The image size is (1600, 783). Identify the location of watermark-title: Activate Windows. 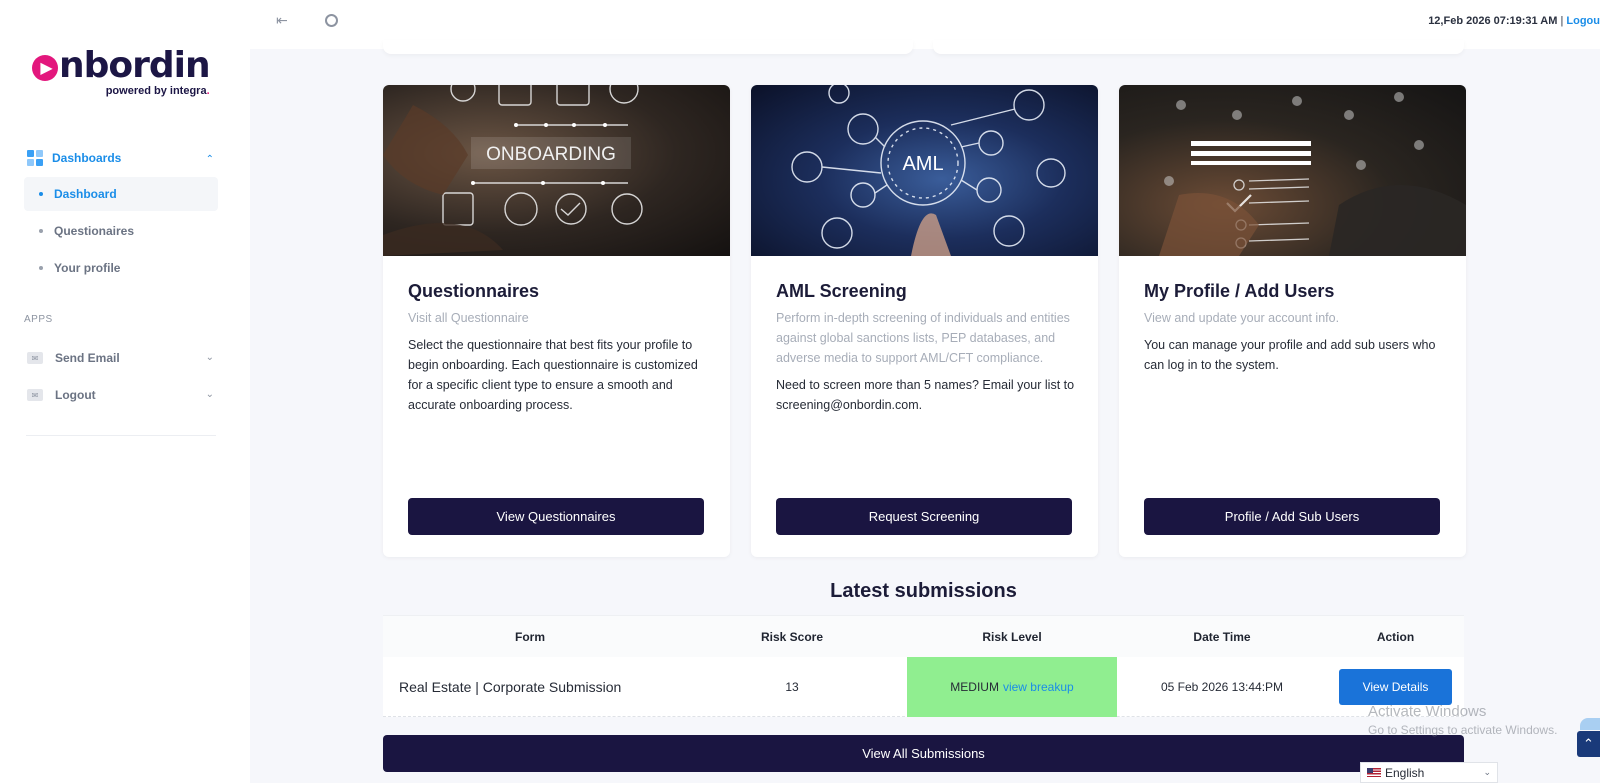
(1427, 711).